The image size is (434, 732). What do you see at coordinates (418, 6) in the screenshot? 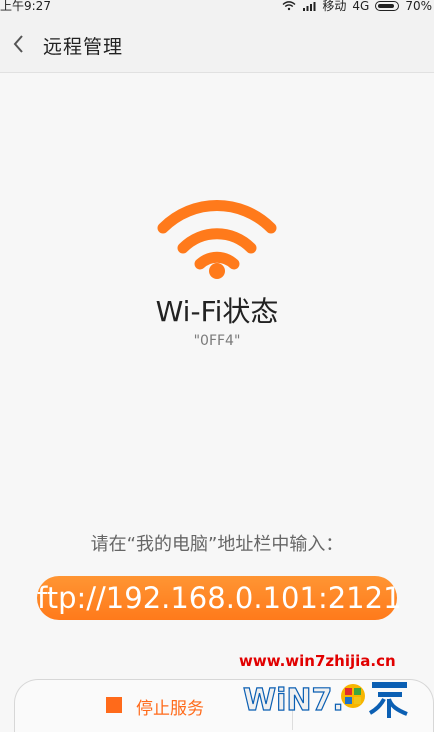
I see `battery-label: 70%` at bounding box center [418, 6].